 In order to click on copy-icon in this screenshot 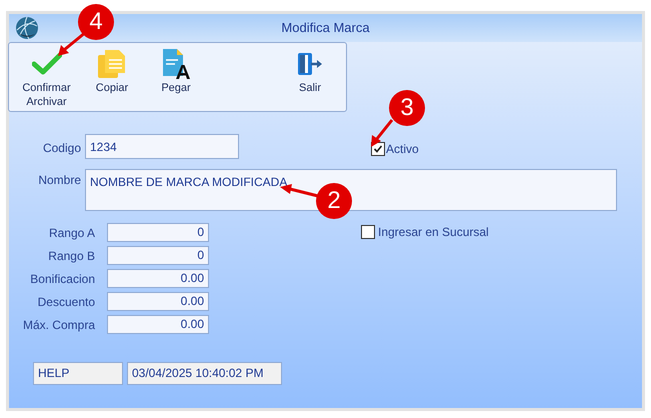, I will do `click(112, 64)`.